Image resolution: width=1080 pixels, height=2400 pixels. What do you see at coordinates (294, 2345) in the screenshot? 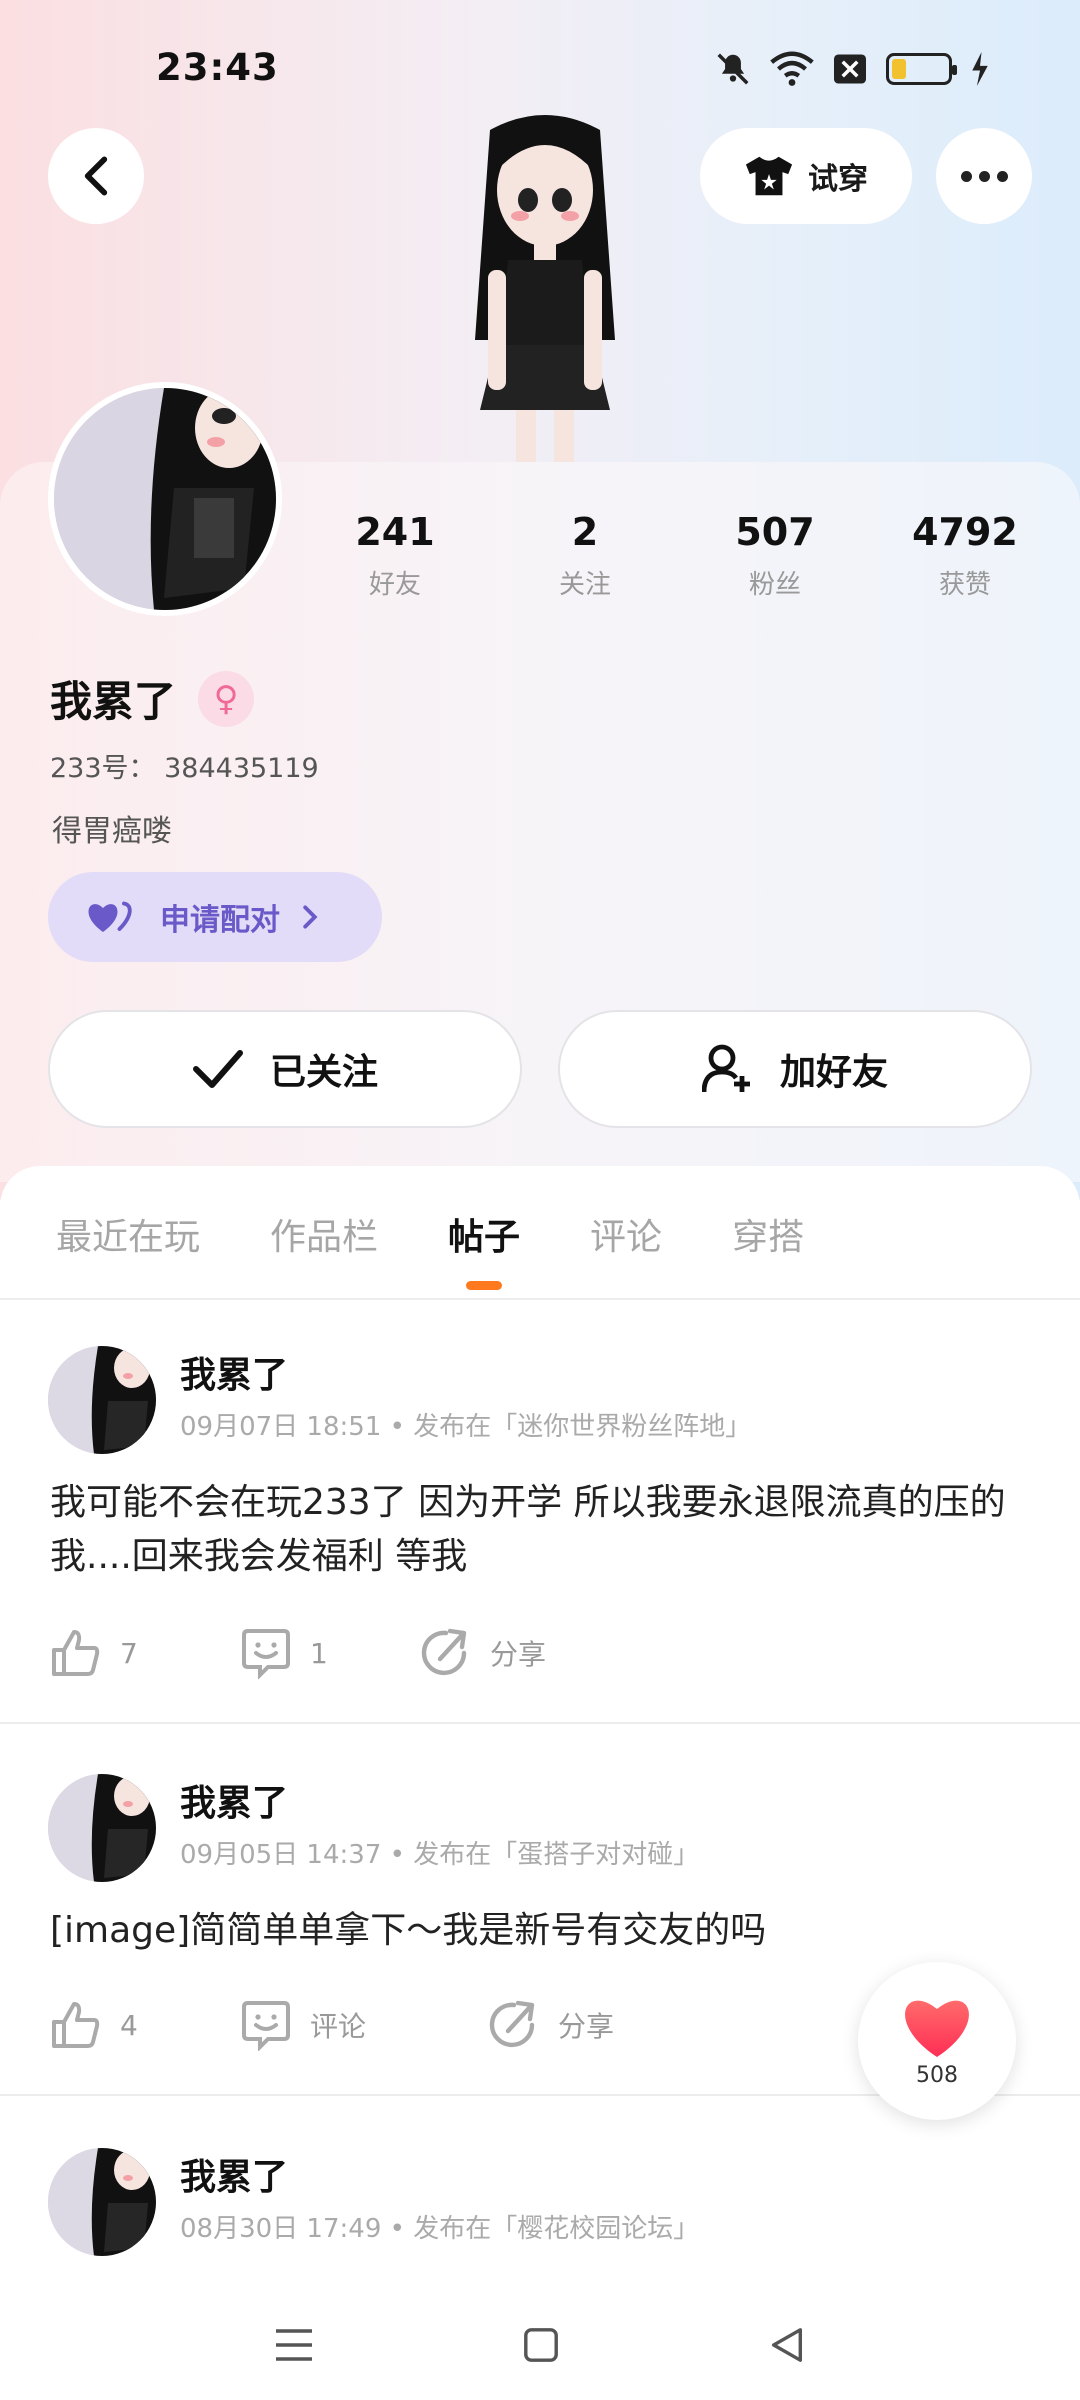
I see `menu-icon` at bounding box center [294, 2345].